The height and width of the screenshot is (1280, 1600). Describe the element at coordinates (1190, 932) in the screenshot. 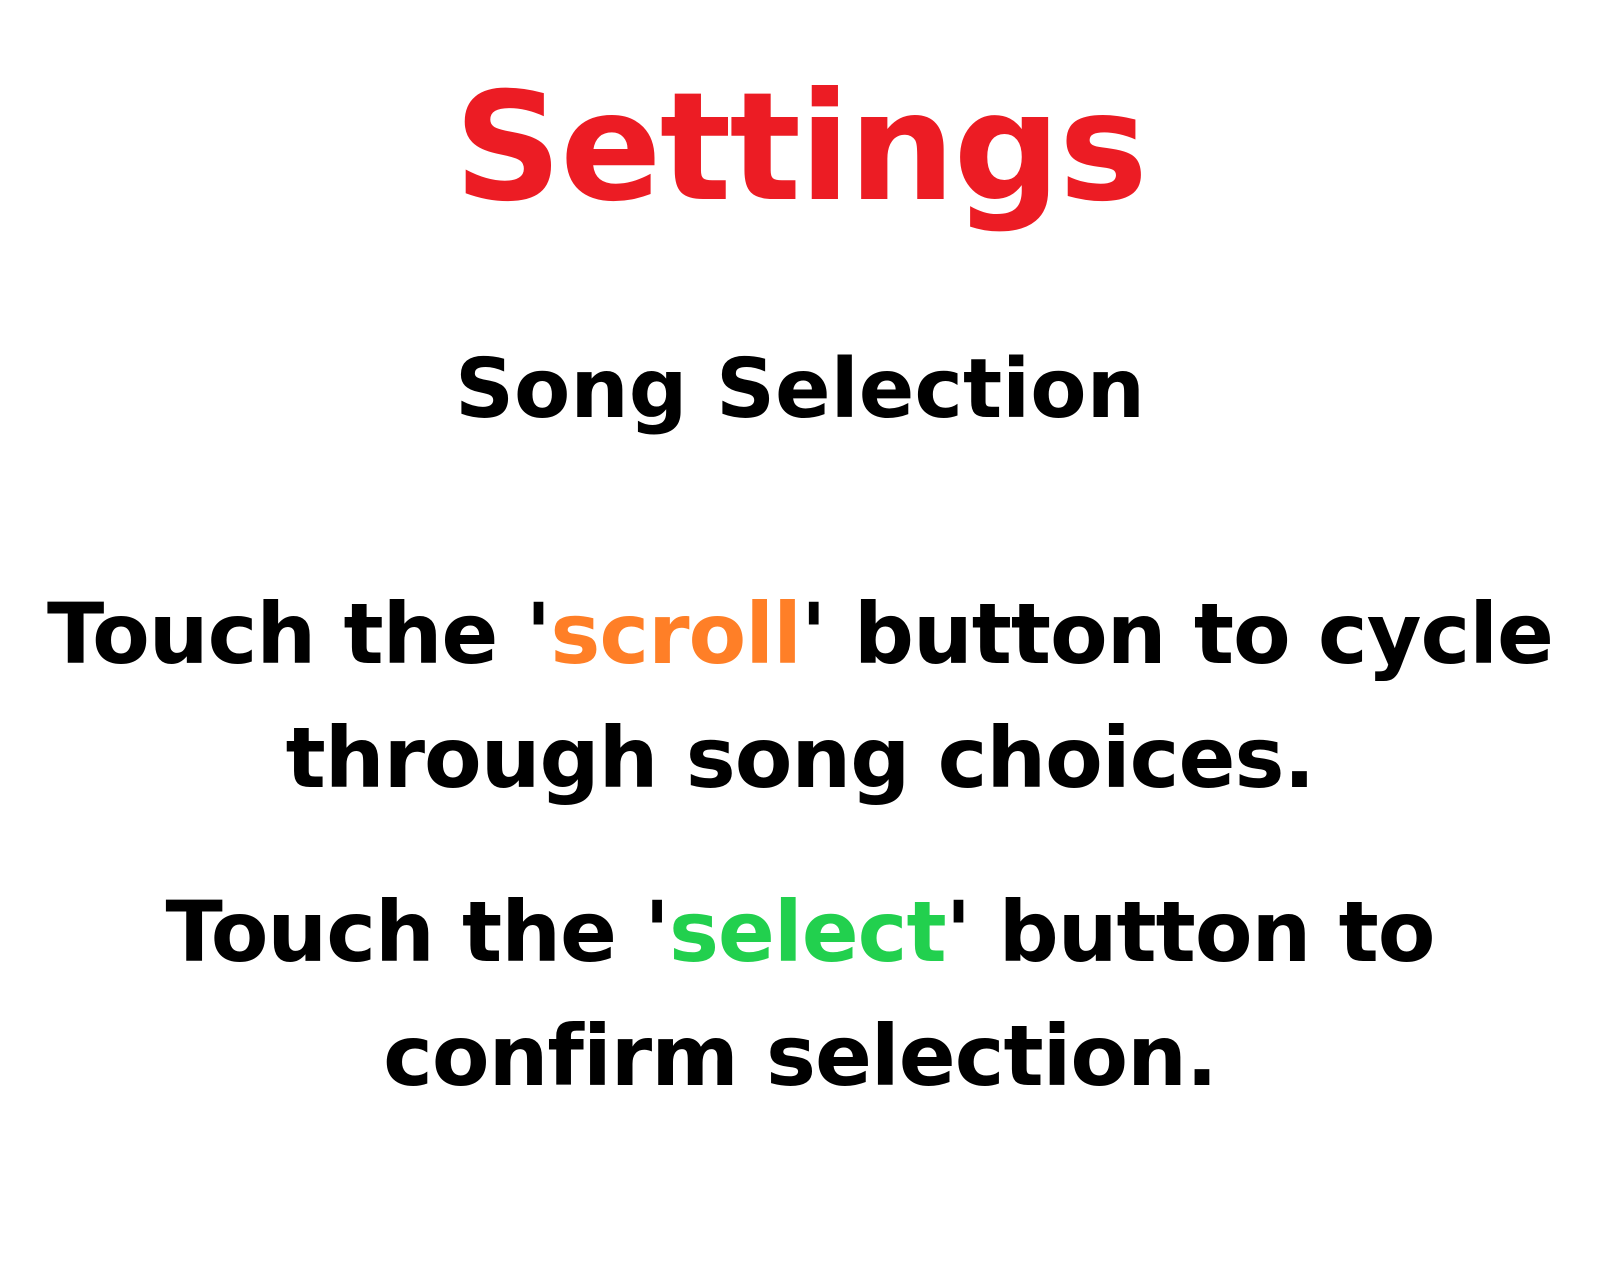

I see `select-instruction-suffix: ' button to` at that location.